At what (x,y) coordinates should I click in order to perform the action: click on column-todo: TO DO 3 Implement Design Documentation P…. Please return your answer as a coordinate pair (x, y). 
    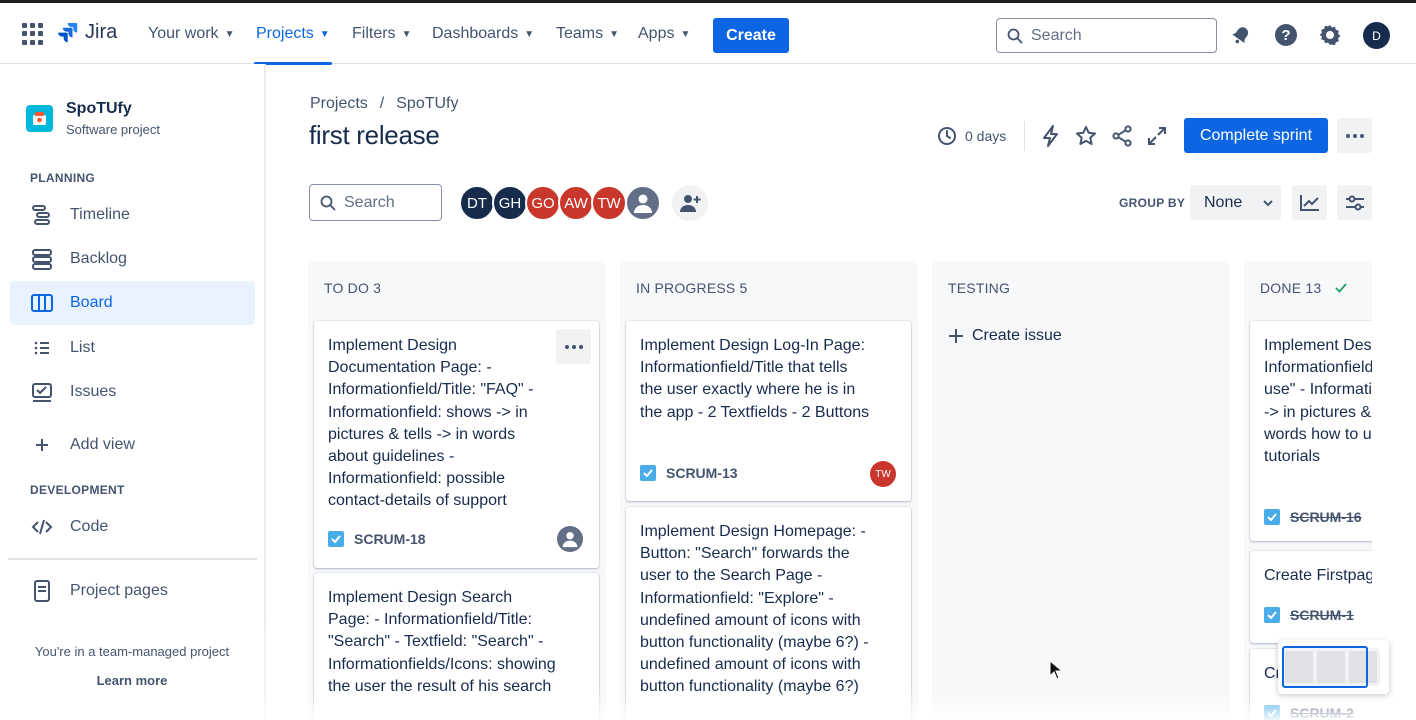
    Looking at the image, I should click on (457, 490).